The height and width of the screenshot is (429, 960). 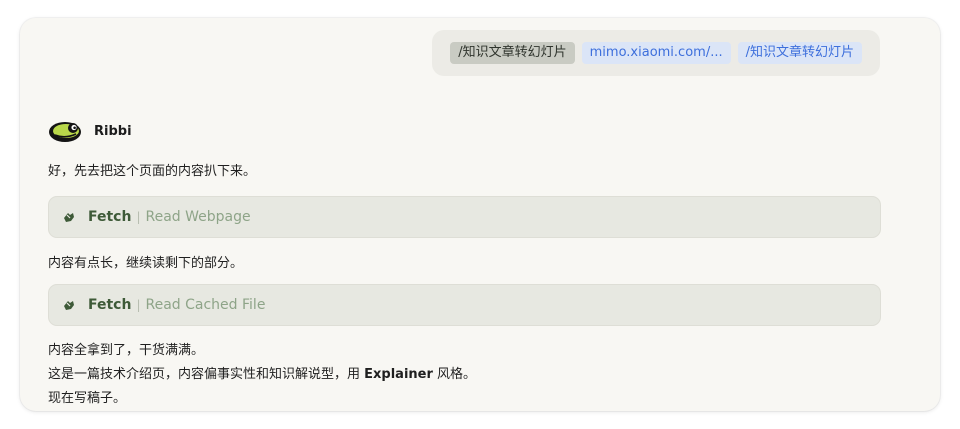 What do you see at coordinates (205, 305) in the screenshot?
I see `tool-detail: Read Cached File` at bounding box center [205, 305].